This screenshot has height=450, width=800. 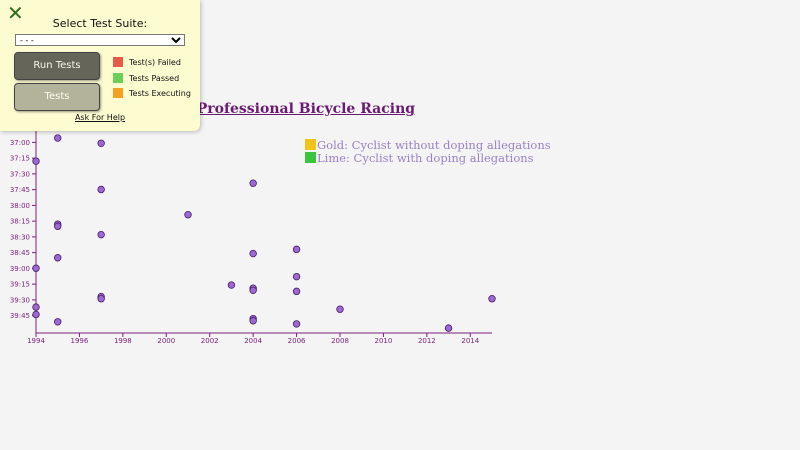 What do you see at coordinates (253, 341) in the screenshot?
I see `x-tick-label: 2004` at bounding box center [253, 341].